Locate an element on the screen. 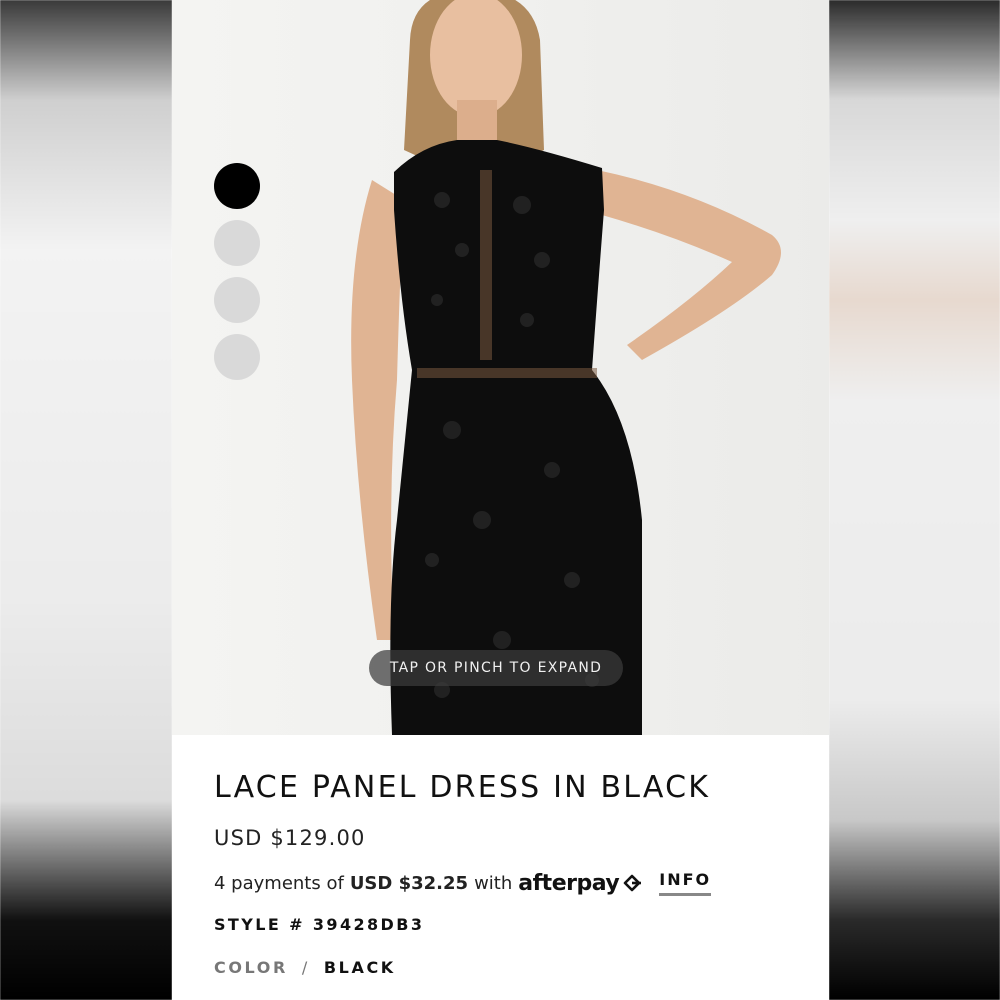 The height and width of the screenshot is (1000, 1000). product-price: USD $129.00 is located at coordinates (290, 838).